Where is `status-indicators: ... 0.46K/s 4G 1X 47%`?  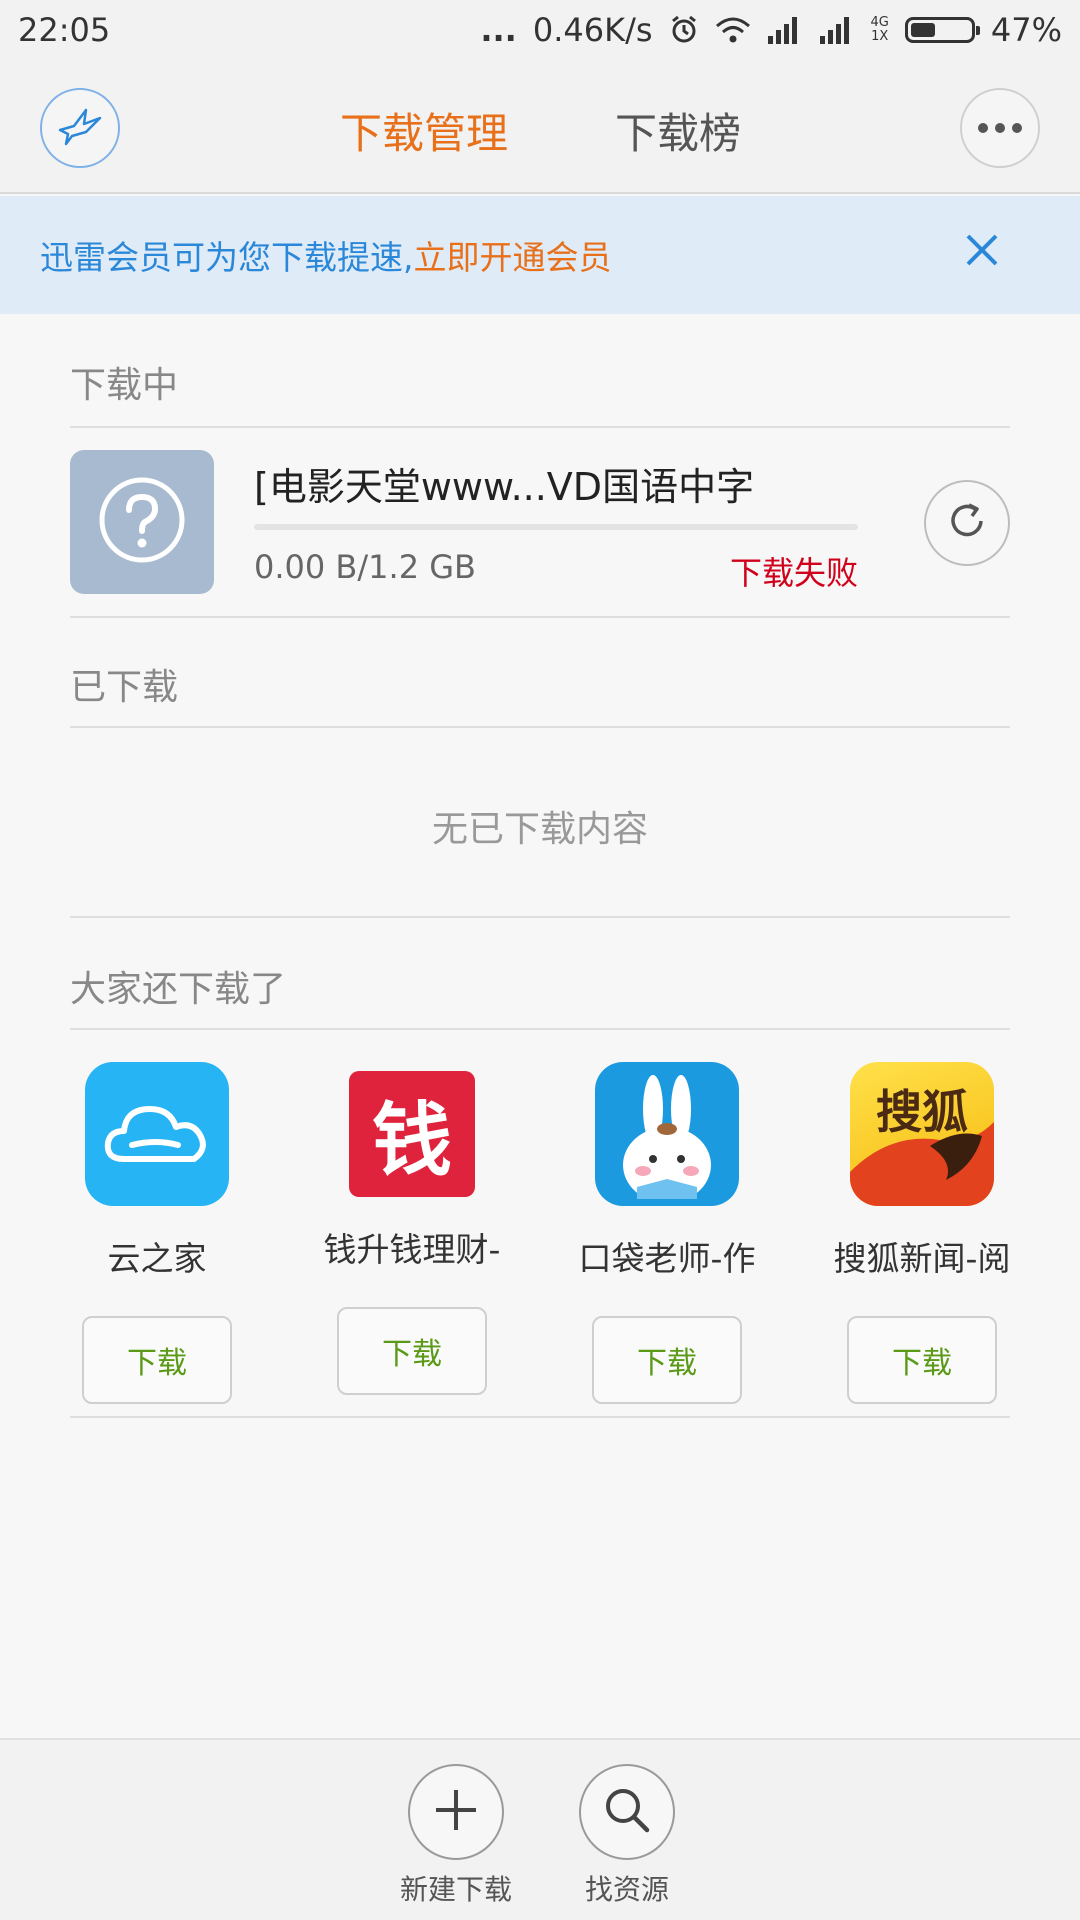 status-indicators: ... 0.46K/s 4G 1X 47% is located at coordinates (771, 30).